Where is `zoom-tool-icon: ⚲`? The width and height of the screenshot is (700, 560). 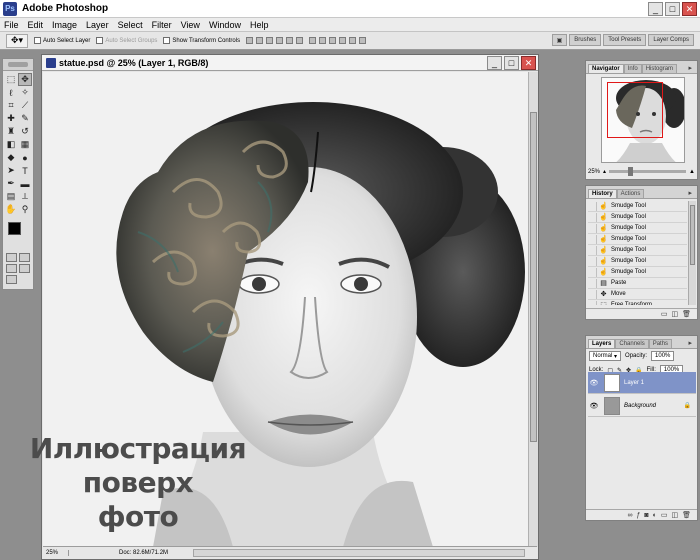 zoom-tool-icon: ⚲ is located at coordinates (25, 209).